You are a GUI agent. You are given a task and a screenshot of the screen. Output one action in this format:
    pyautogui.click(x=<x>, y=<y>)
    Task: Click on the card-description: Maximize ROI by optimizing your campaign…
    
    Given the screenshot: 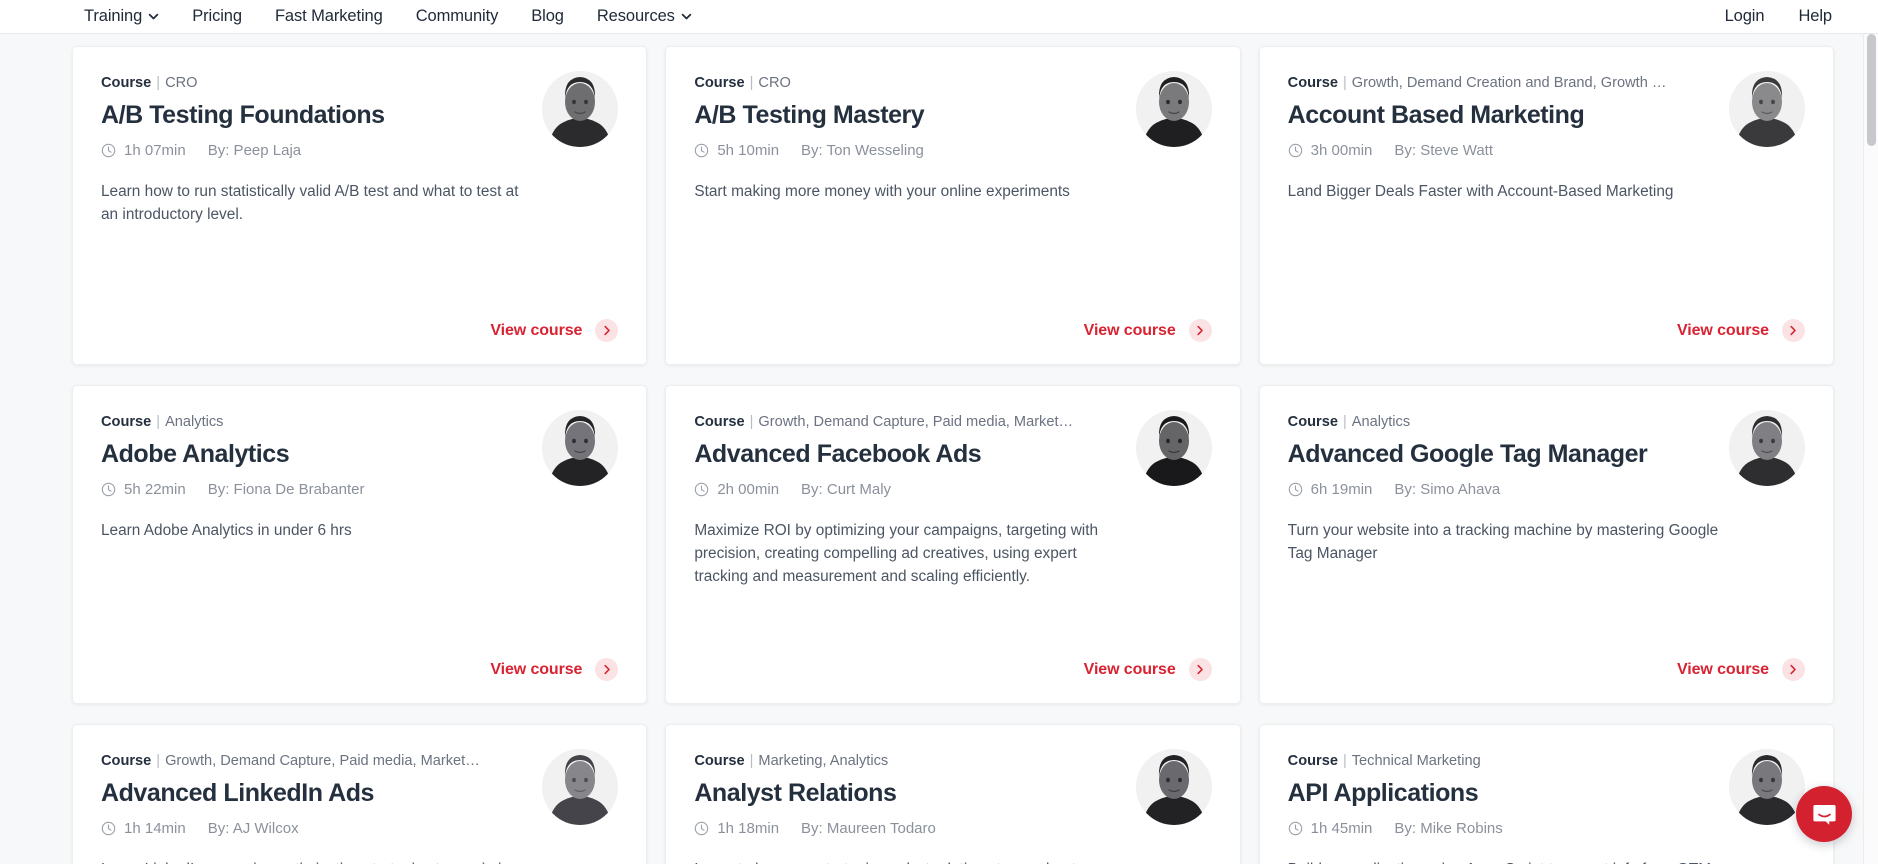 What is the action you would take?
    pyautogui.click(x=896, y=553)
    